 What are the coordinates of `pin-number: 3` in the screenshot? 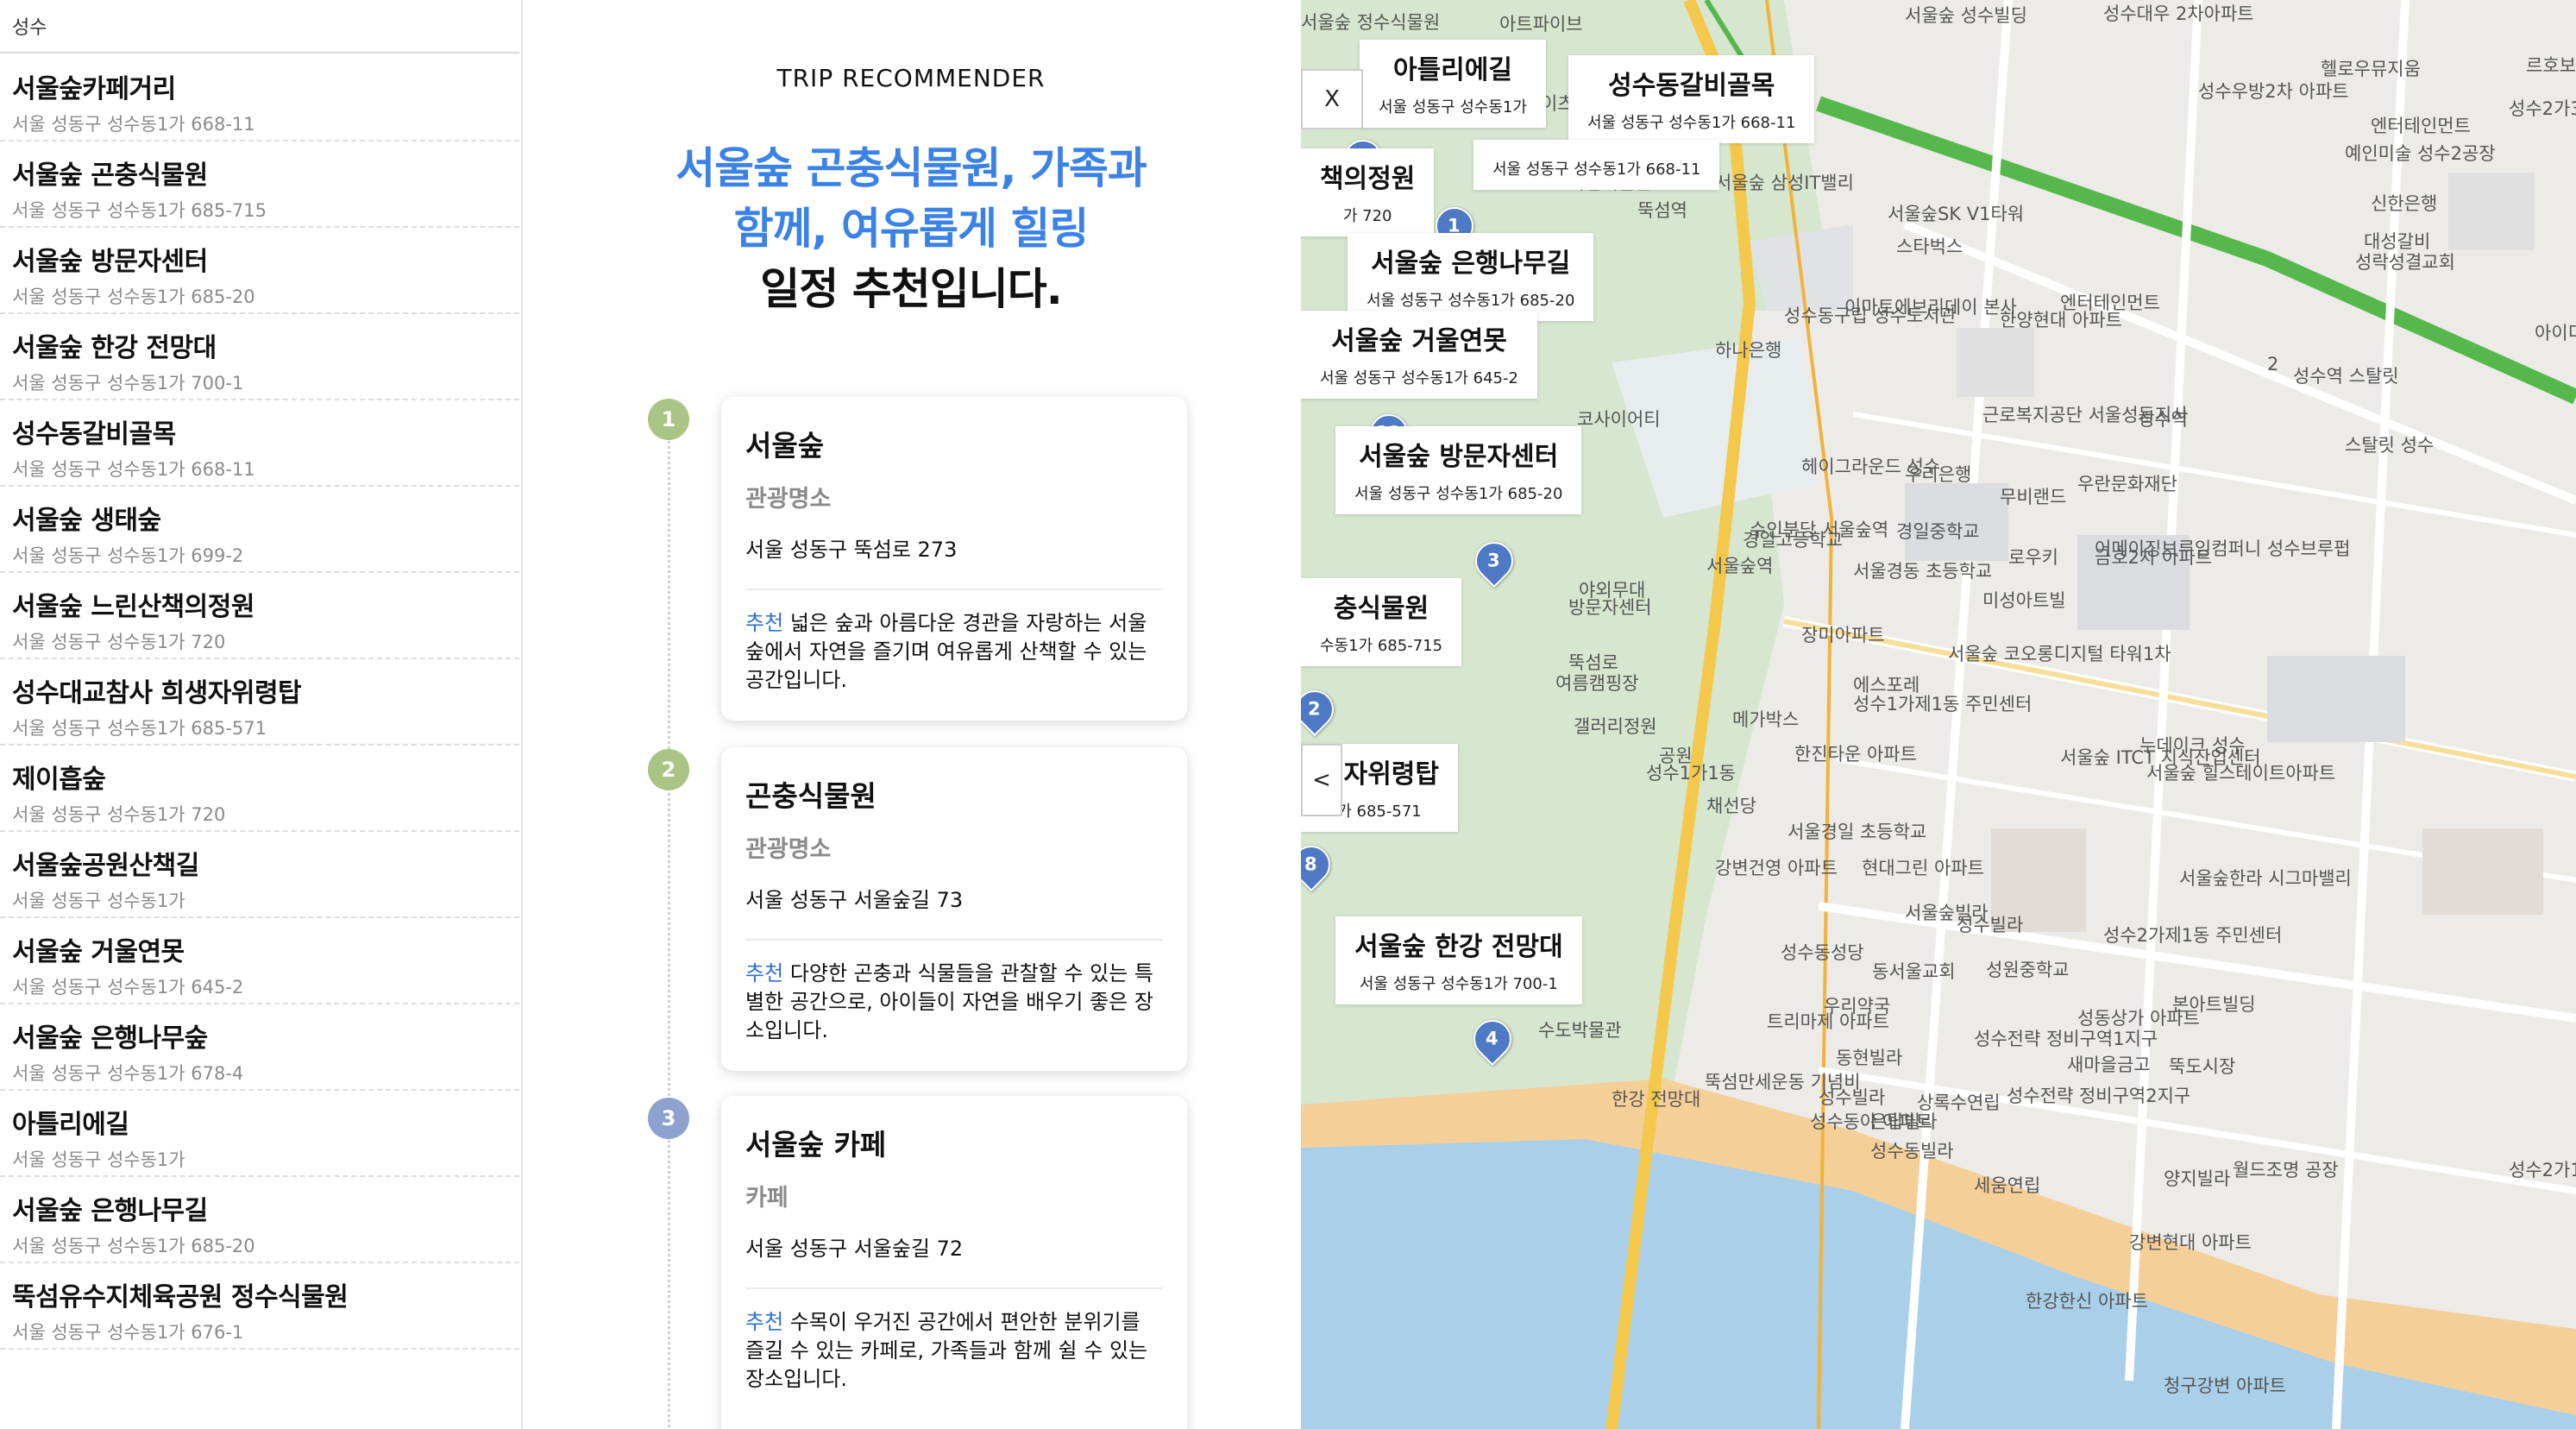 It's located at (1493, 560).